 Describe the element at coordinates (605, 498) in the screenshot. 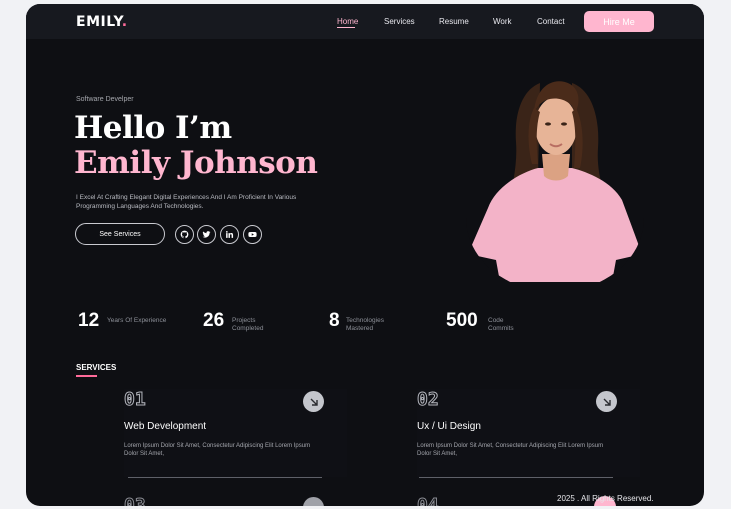

I see `footer-copyright: 2025 . All Rights Reserved.` at that location.